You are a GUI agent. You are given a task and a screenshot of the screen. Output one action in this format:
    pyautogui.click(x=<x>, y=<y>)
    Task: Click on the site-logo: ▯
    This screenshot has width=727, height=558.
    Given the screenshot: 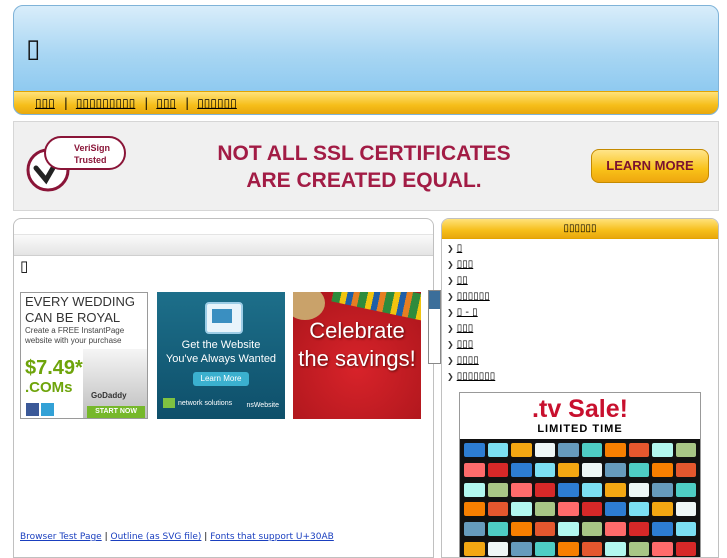 What is the action you would take?
    pyautogui.click(x=33, y=49)
    